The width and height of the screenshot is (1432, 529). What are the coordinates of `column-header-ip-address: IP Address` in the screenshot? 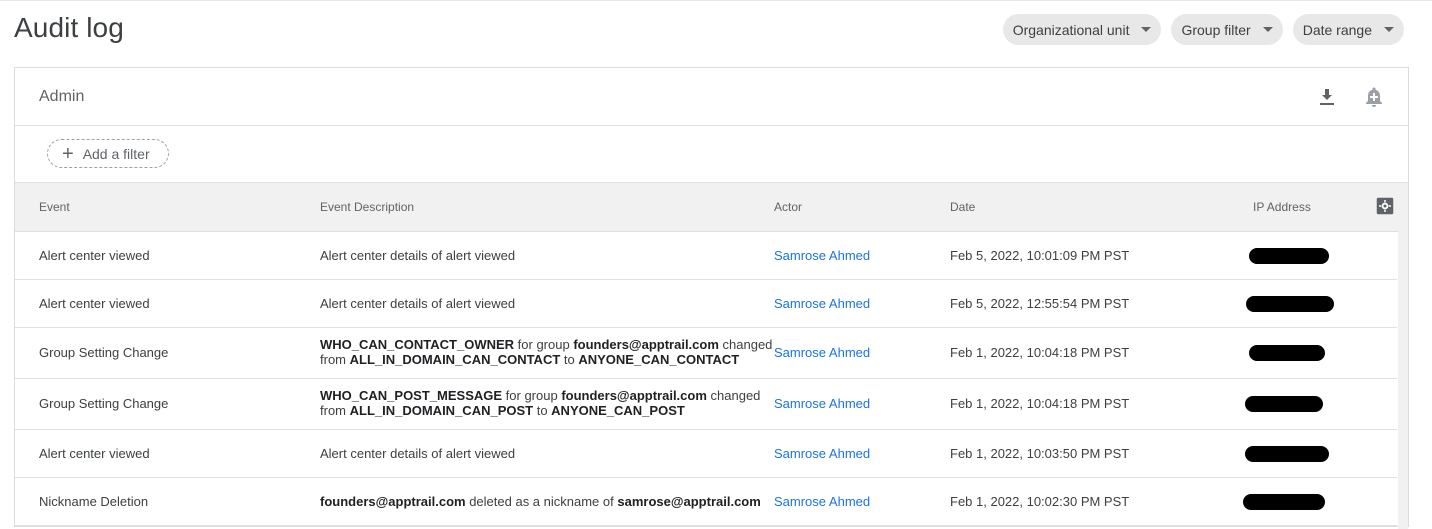 It's located at (1282, 207).